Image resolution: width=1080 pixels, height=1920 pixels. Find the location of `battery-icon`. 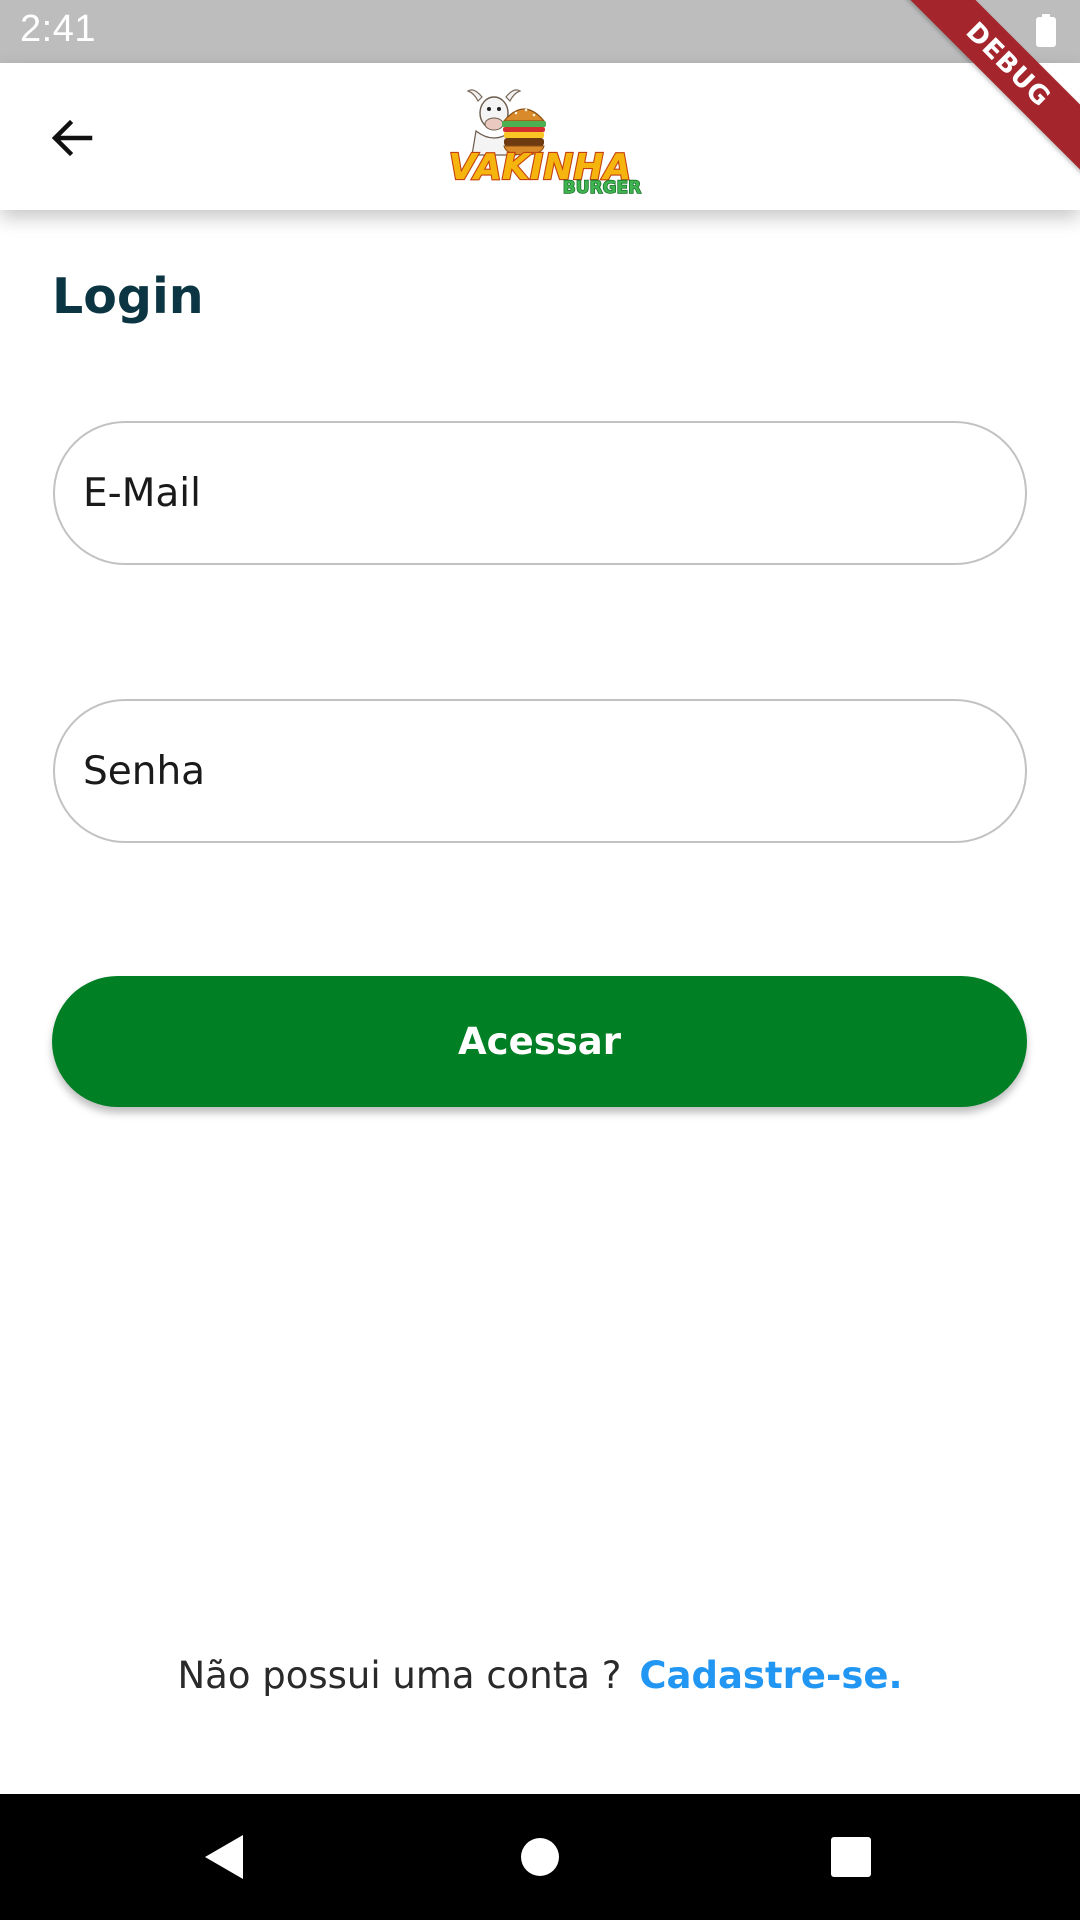

battery-icon is located at coordinates (1046, 30).